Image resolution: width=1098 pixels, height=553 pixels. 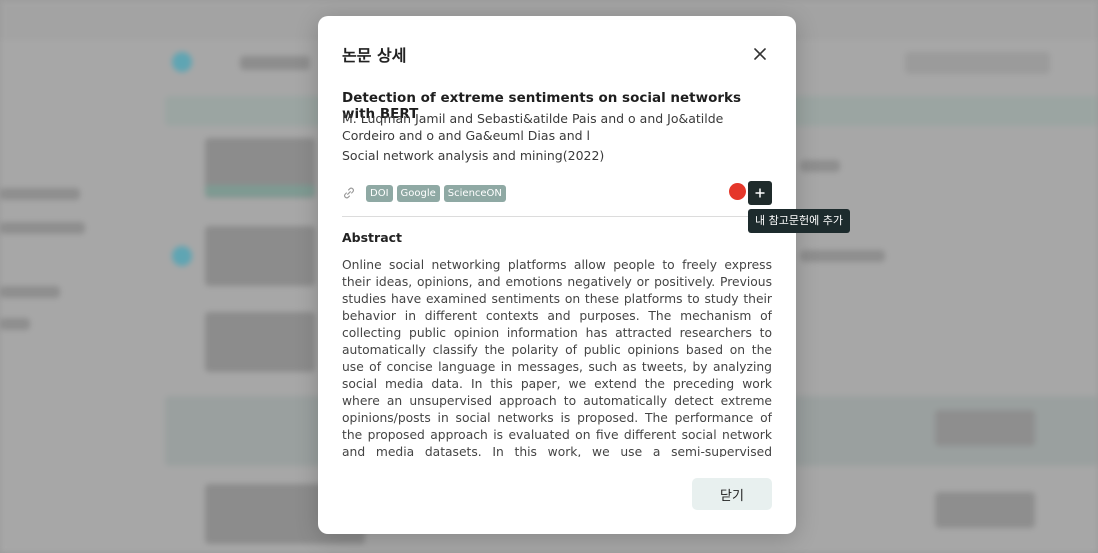 I want to click on tag-scienceon: ScienceON, so click(x=474, y=193).